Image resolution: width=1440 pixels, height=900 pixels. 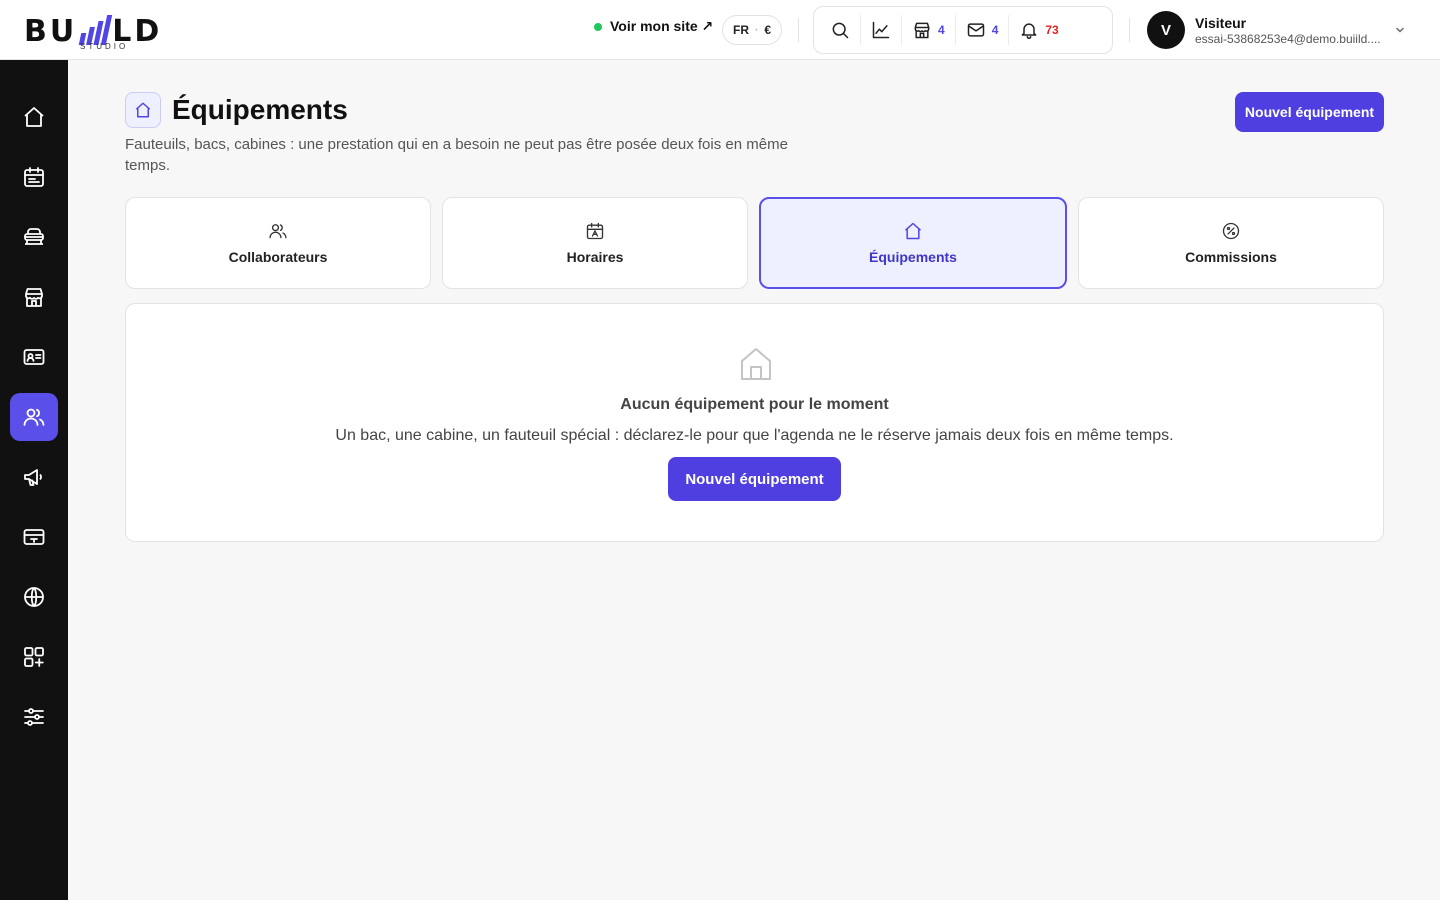 I want to click on mail-icon, so click(x=975, y=30).